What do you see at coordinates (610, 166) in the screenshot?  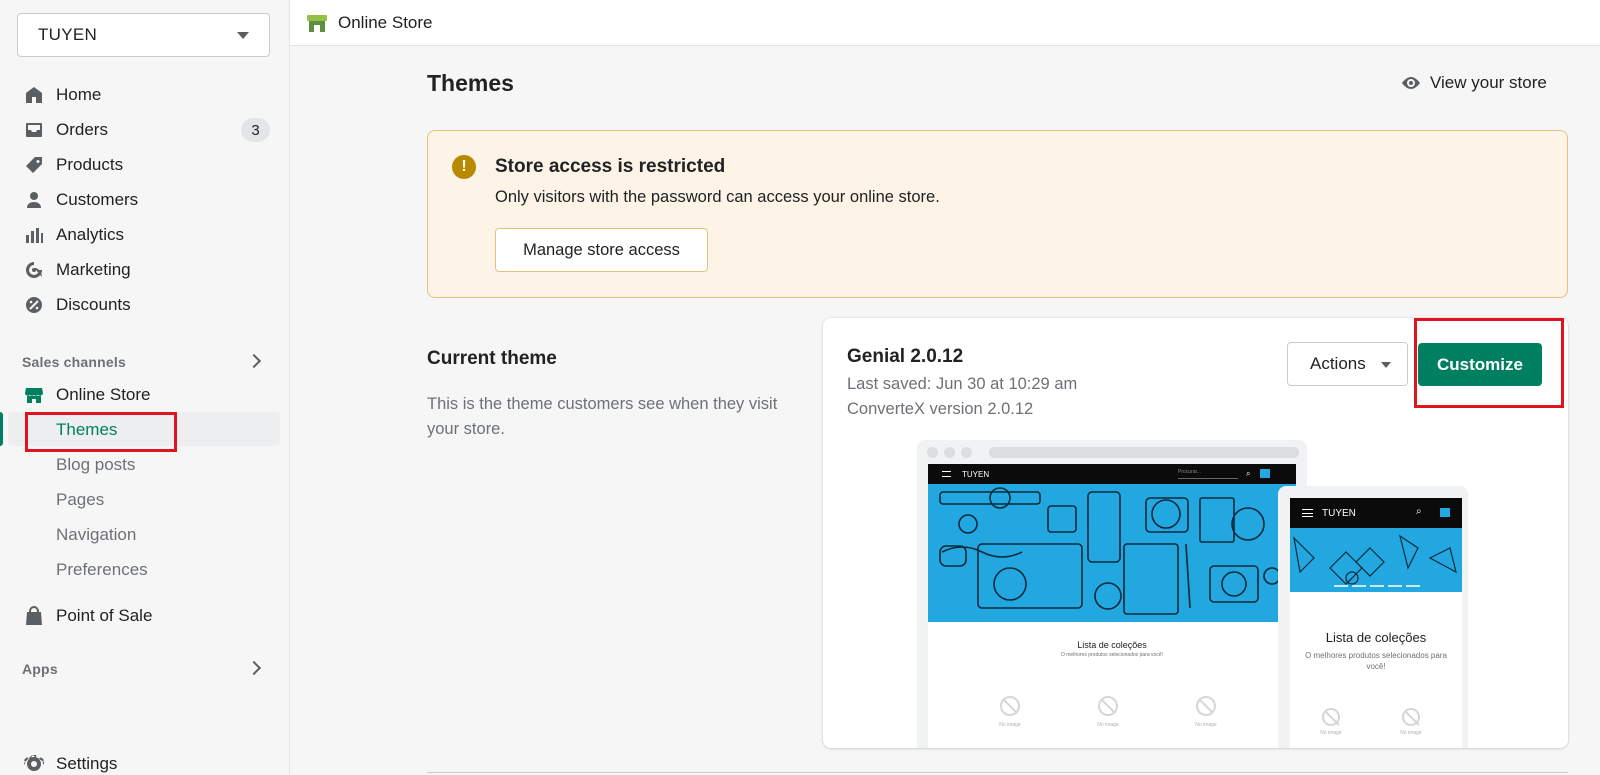 I see `banner-title: Store access is restricted` at bounding box center [610, 166].